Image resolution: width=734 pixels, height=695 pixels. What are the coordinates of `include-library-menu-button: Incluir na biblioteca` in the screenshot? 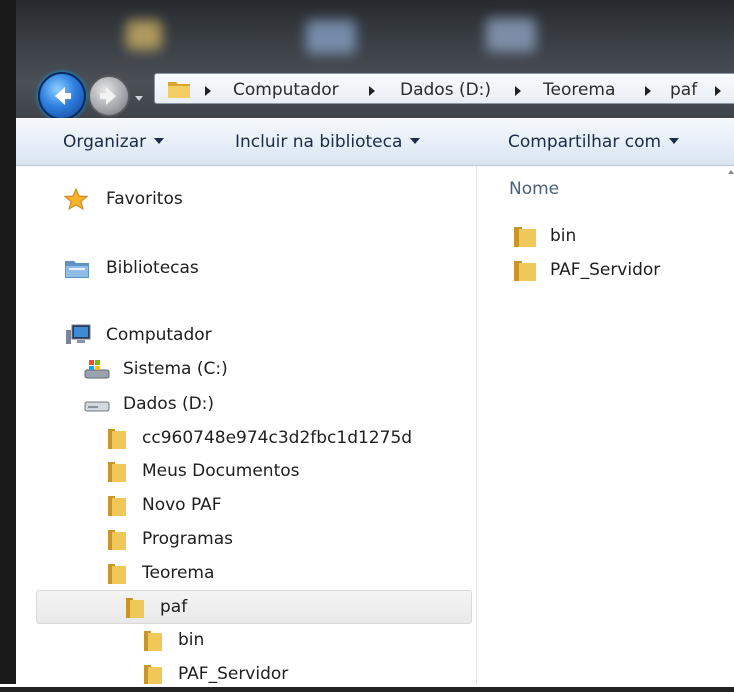 It's located at (328, 142).